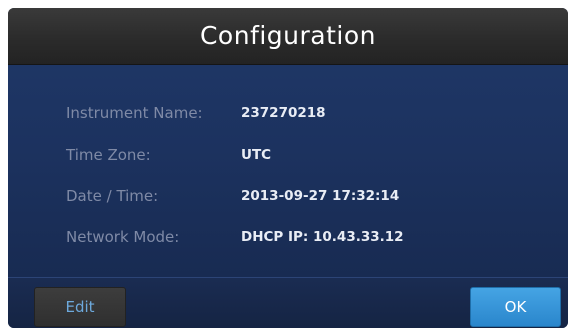 The width and height of the screenshot is (575, 330). I want to click on row-date-time: Date / Time: 2013-09-27 17:32:14, so click(288, 202).